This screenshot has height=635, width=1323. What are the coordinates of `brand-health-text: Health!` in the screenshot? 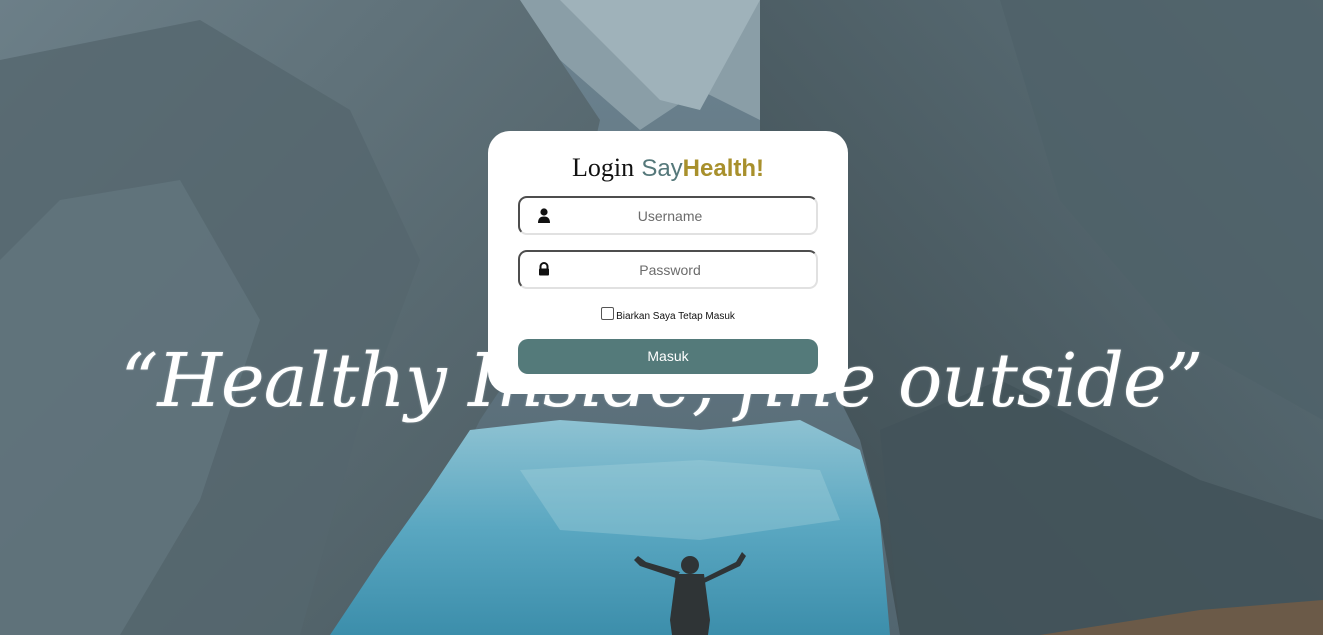 It's located at (723, 168).